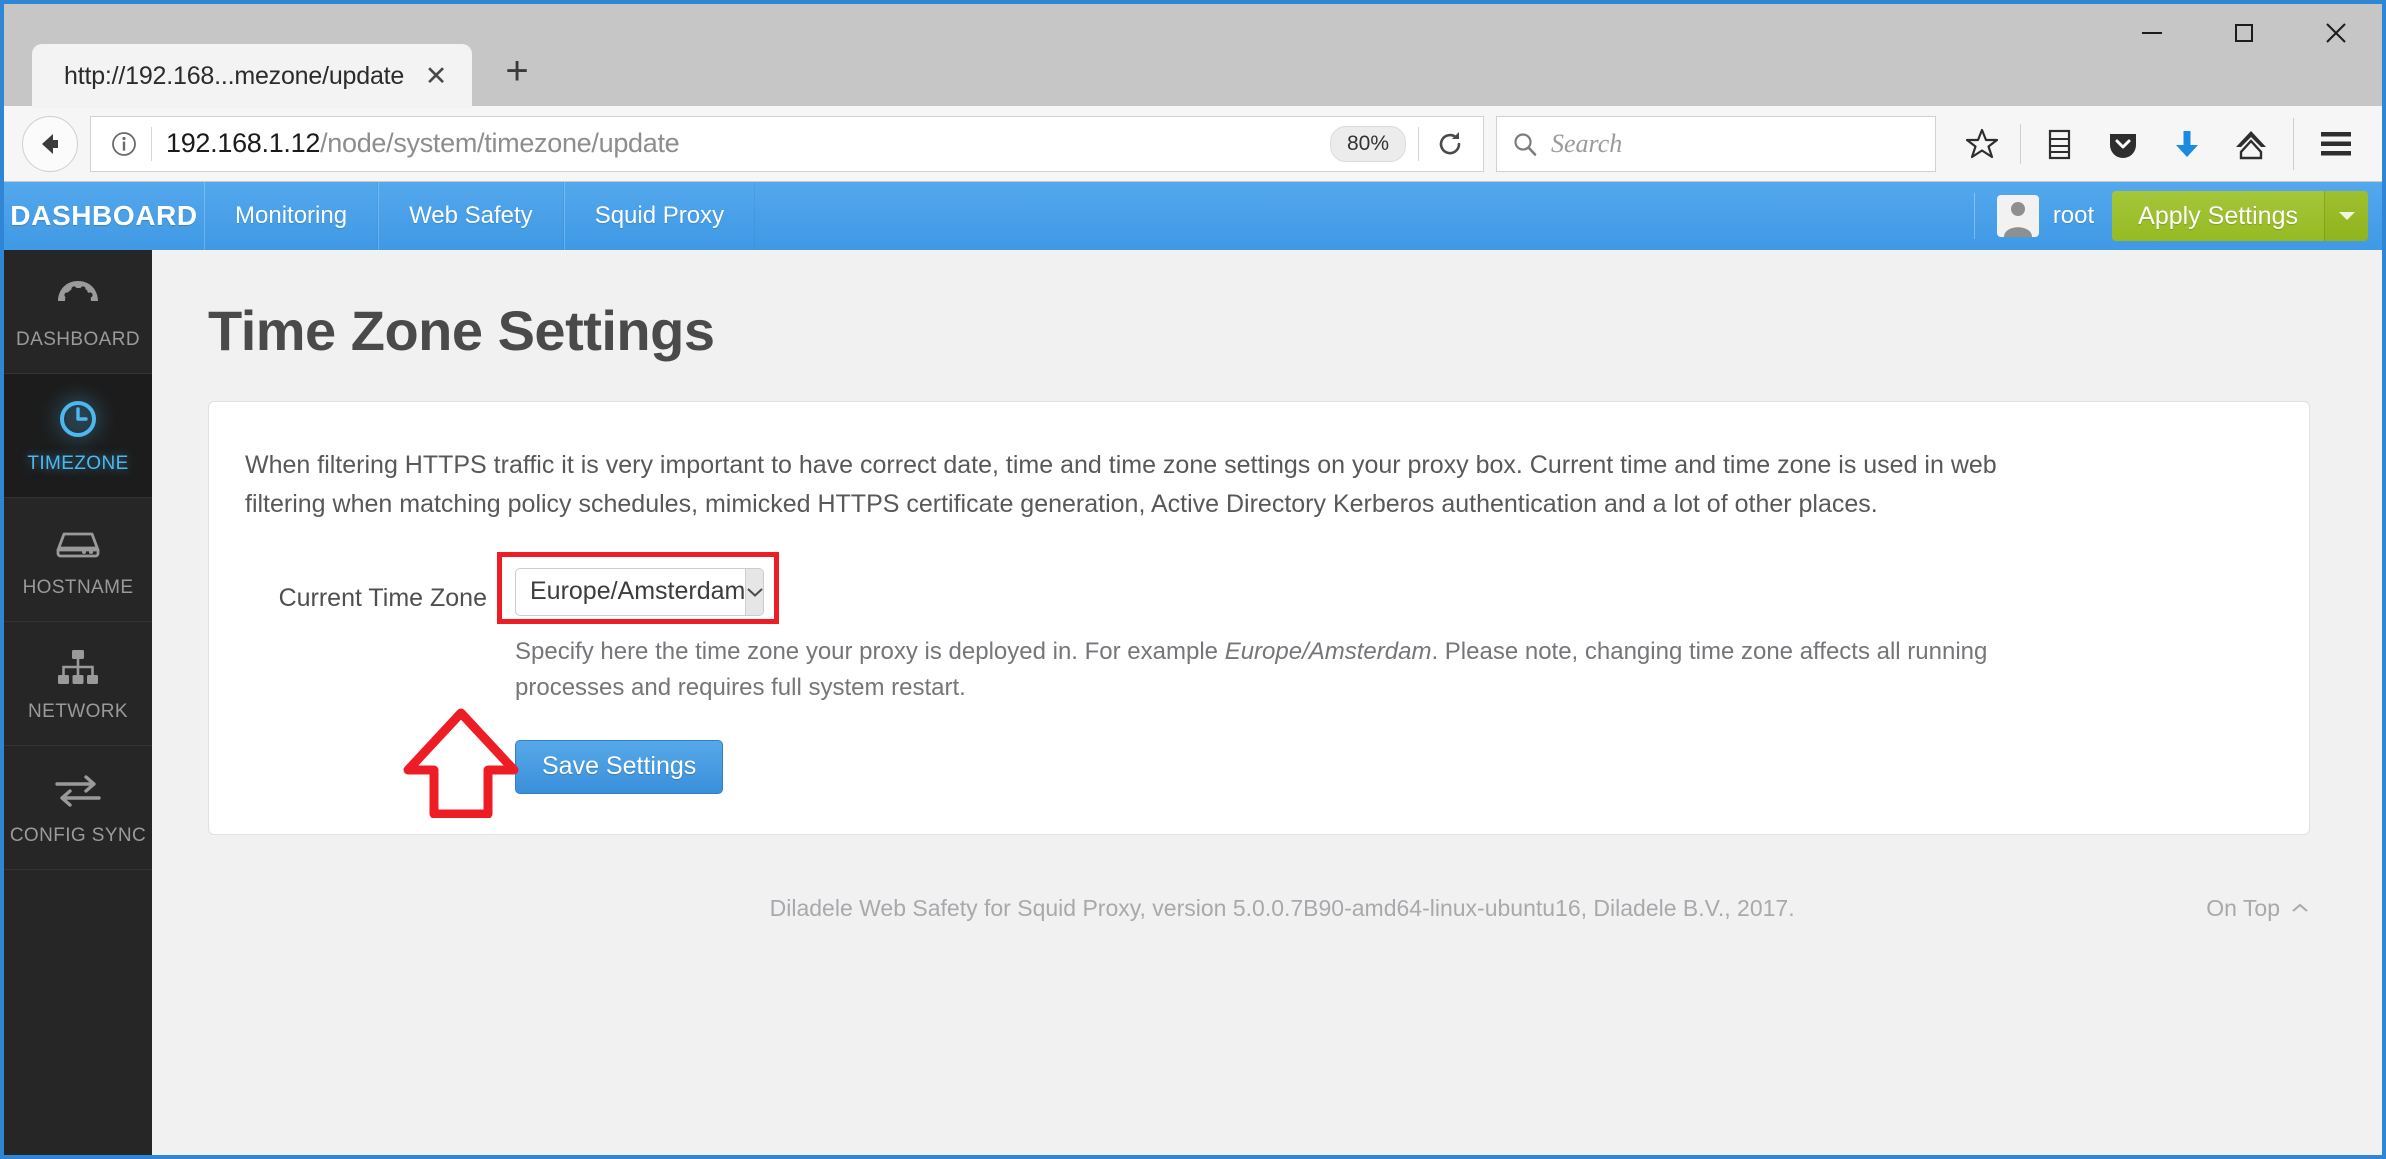 The image size is (2386, 1159). I want to click on close-icon, so click(2336, 33).